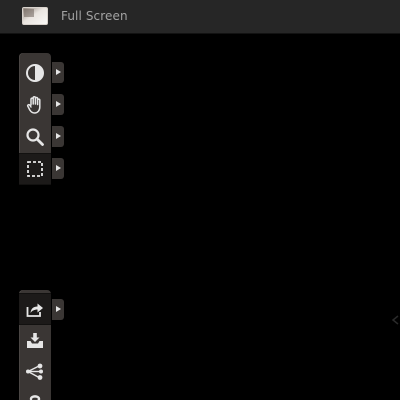 This screenshot has height=400, width=400. I want to click on select-tool, so click(35, 169).